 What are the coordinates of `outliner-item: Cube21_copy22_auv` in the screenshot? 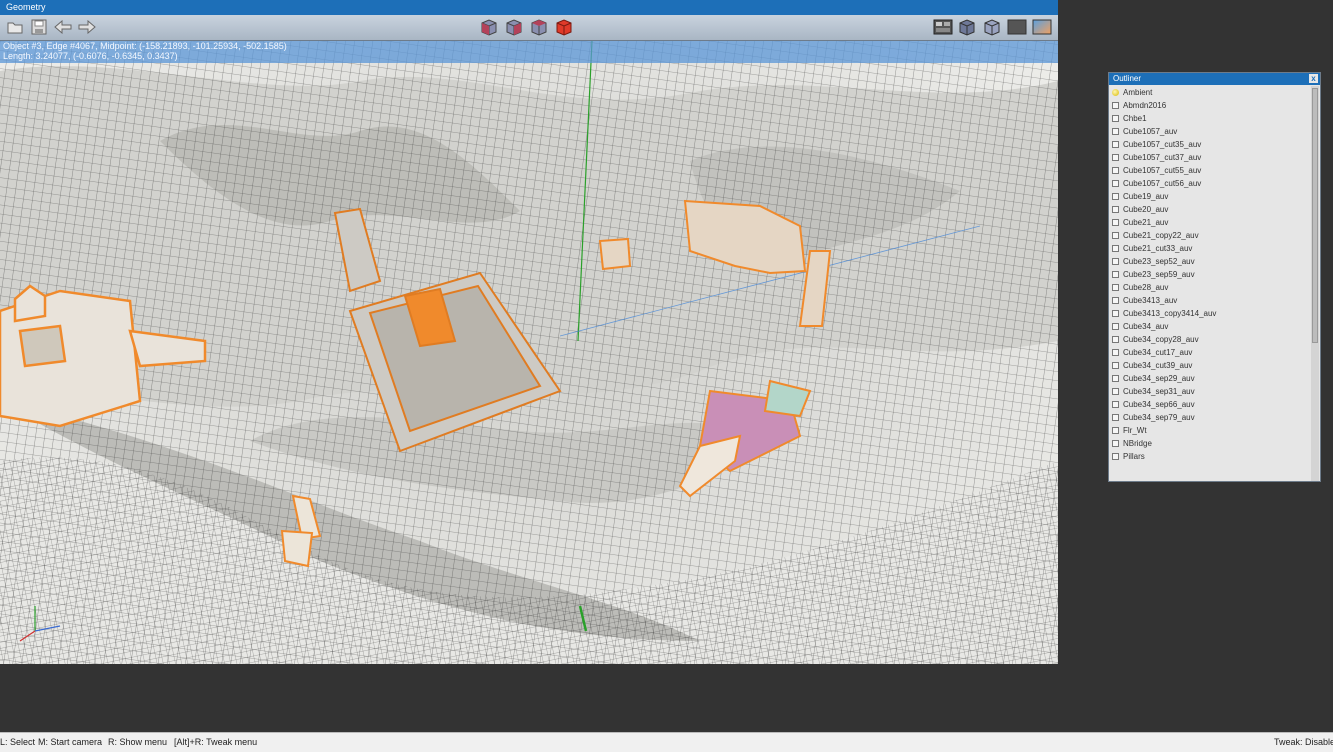 It's located at (1210, 235).